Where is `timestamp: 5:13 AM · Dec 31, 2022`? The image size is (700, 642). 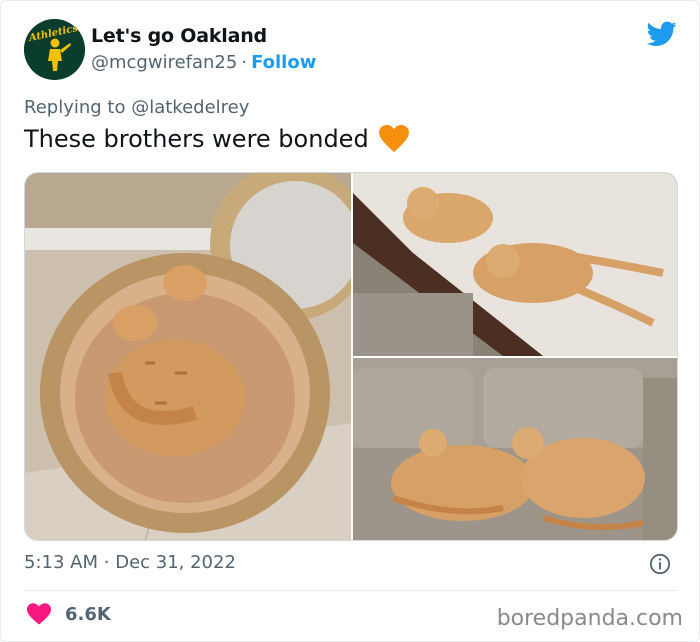
timestamp: 5:13 AM · Dec 31, 2022 is located at coordinates (130, 562).